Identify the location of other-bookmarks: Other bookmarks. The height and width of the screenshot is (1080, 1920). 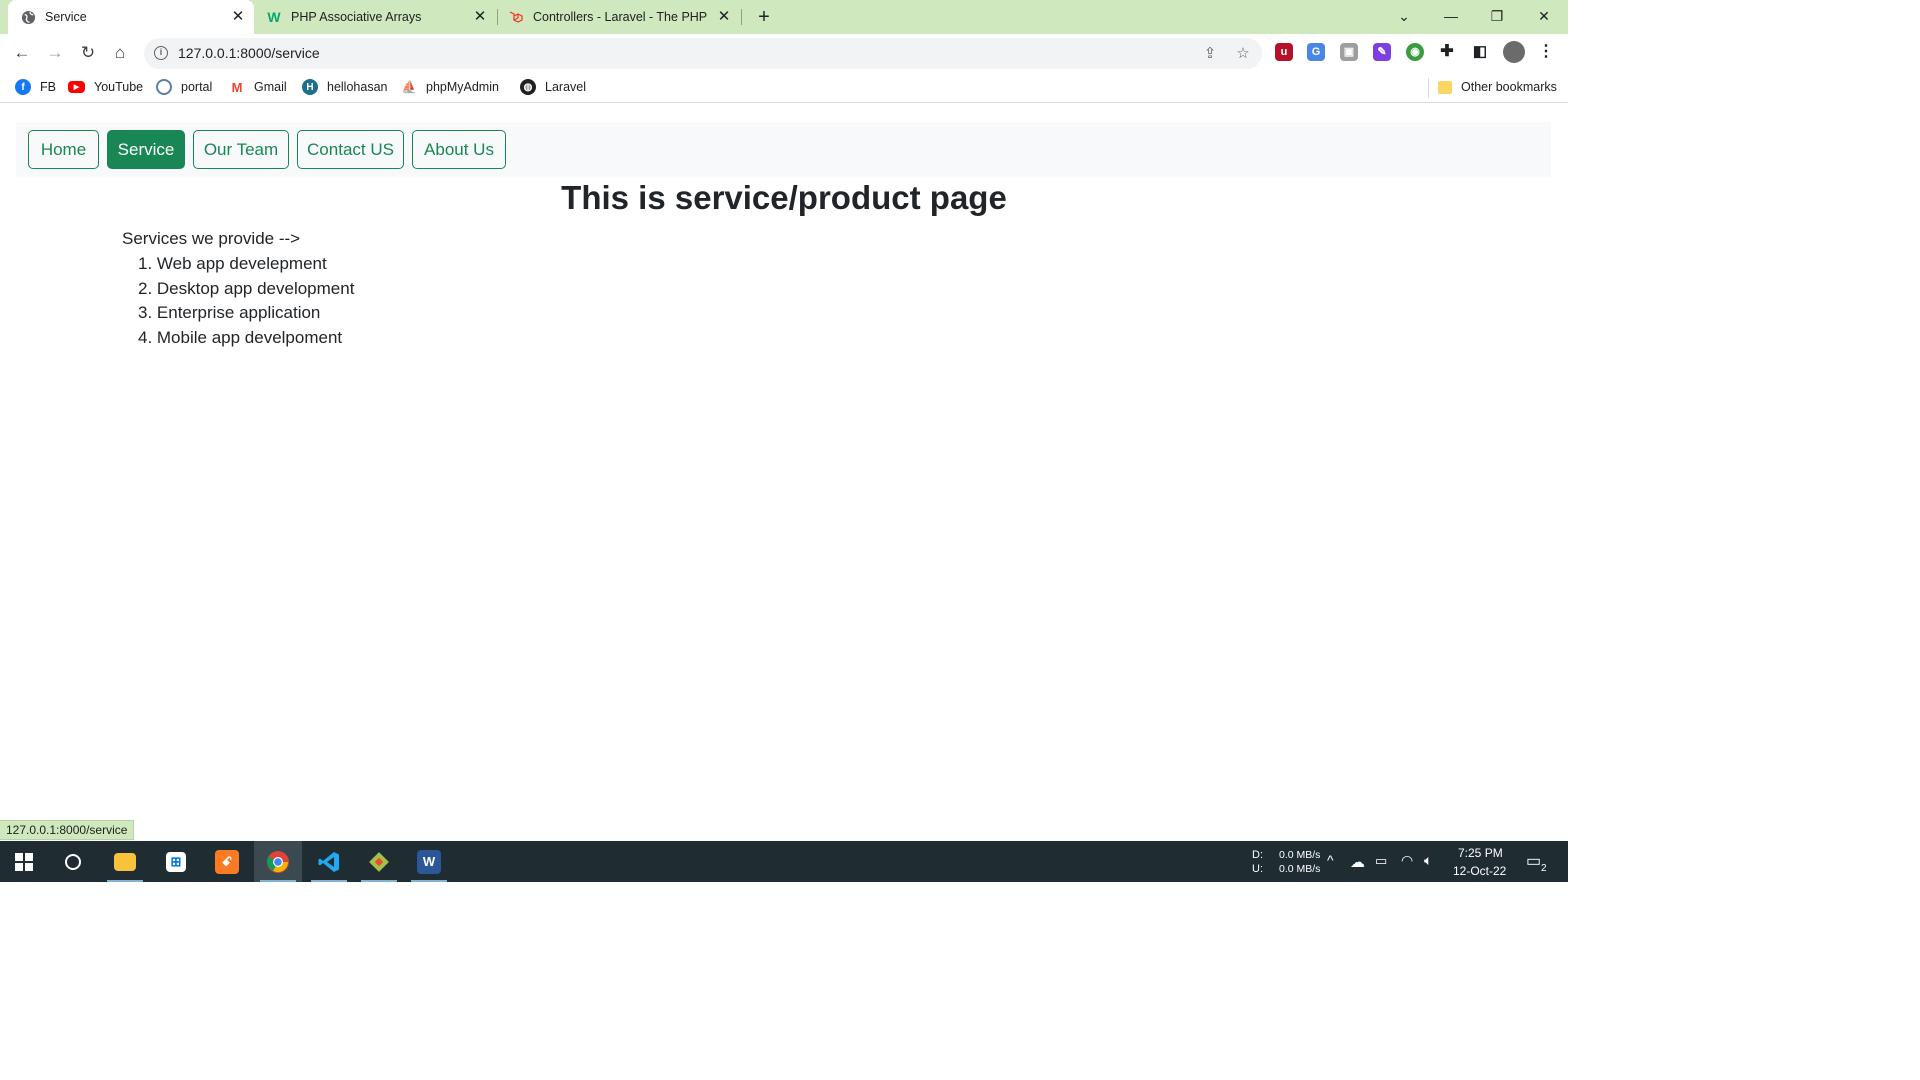
(1497, 87).